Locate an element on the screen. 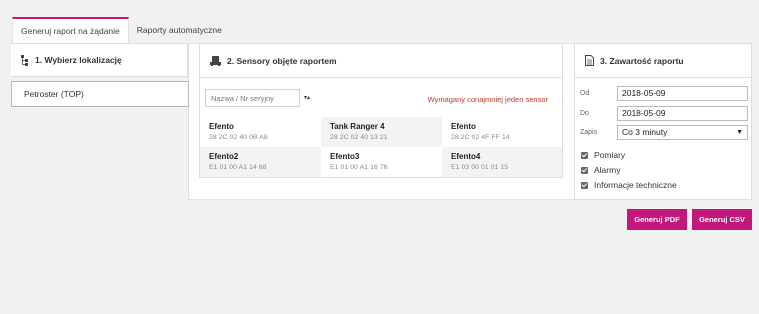 This screenshot has width=759, height=314. sensor-serial: E1 03 00 01 01 15 is located at coordinates (480, 167).